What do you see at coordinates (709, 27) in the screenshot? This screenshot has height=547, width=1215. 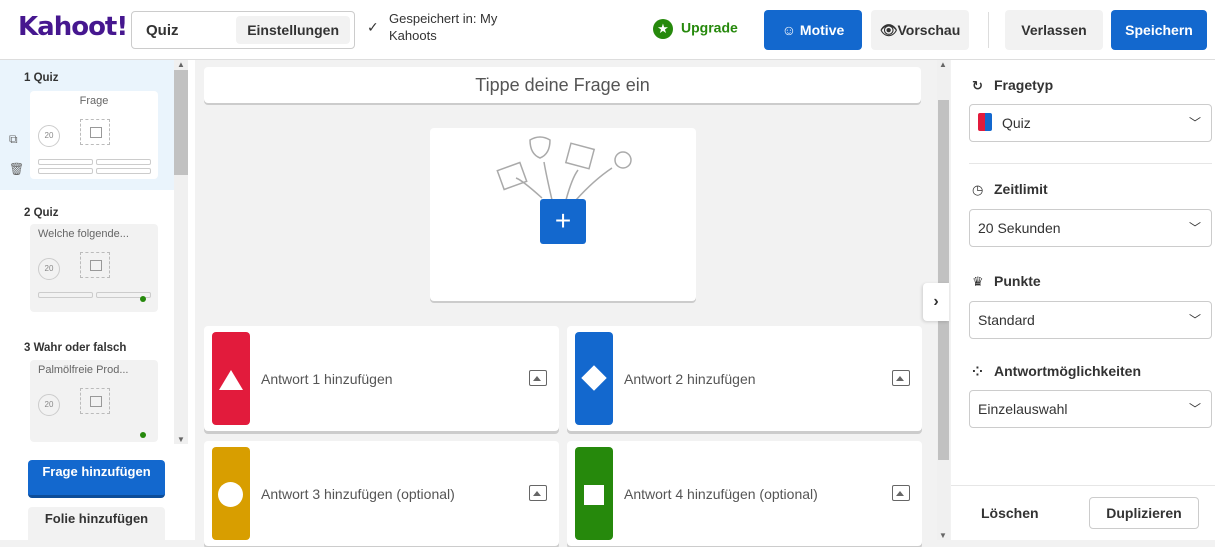 I see `upgrade-label: Upgrade` at bounding box center [709, 27].